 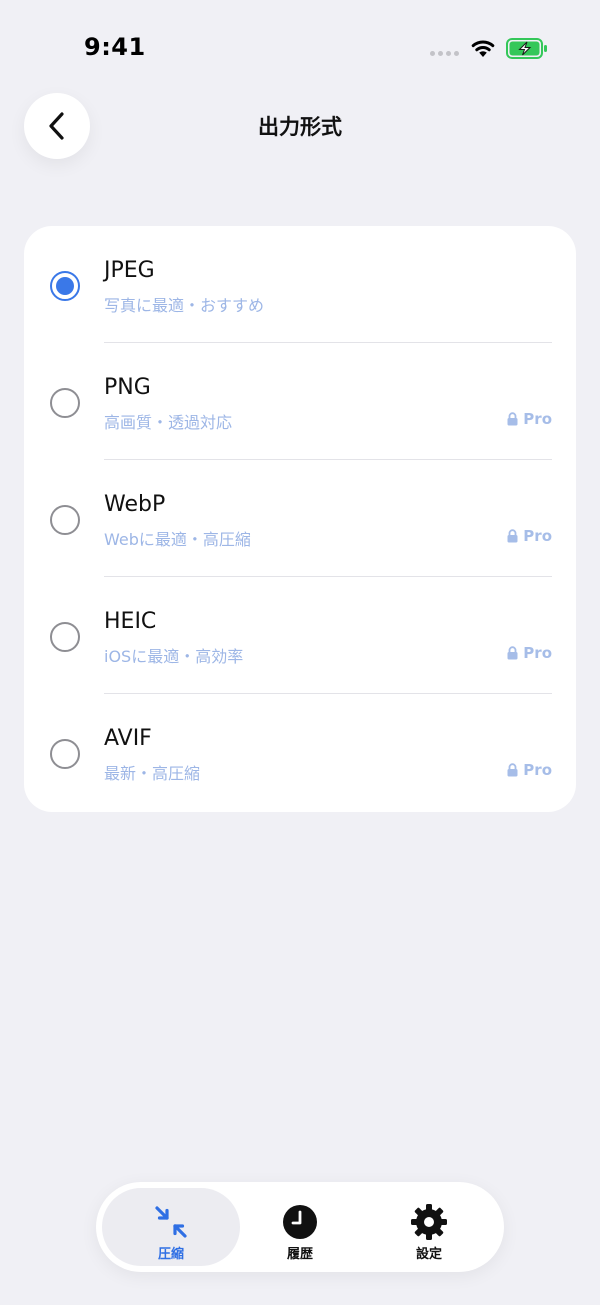 I want to click on tab-label: 履歴, so click(x=299, y=1254).